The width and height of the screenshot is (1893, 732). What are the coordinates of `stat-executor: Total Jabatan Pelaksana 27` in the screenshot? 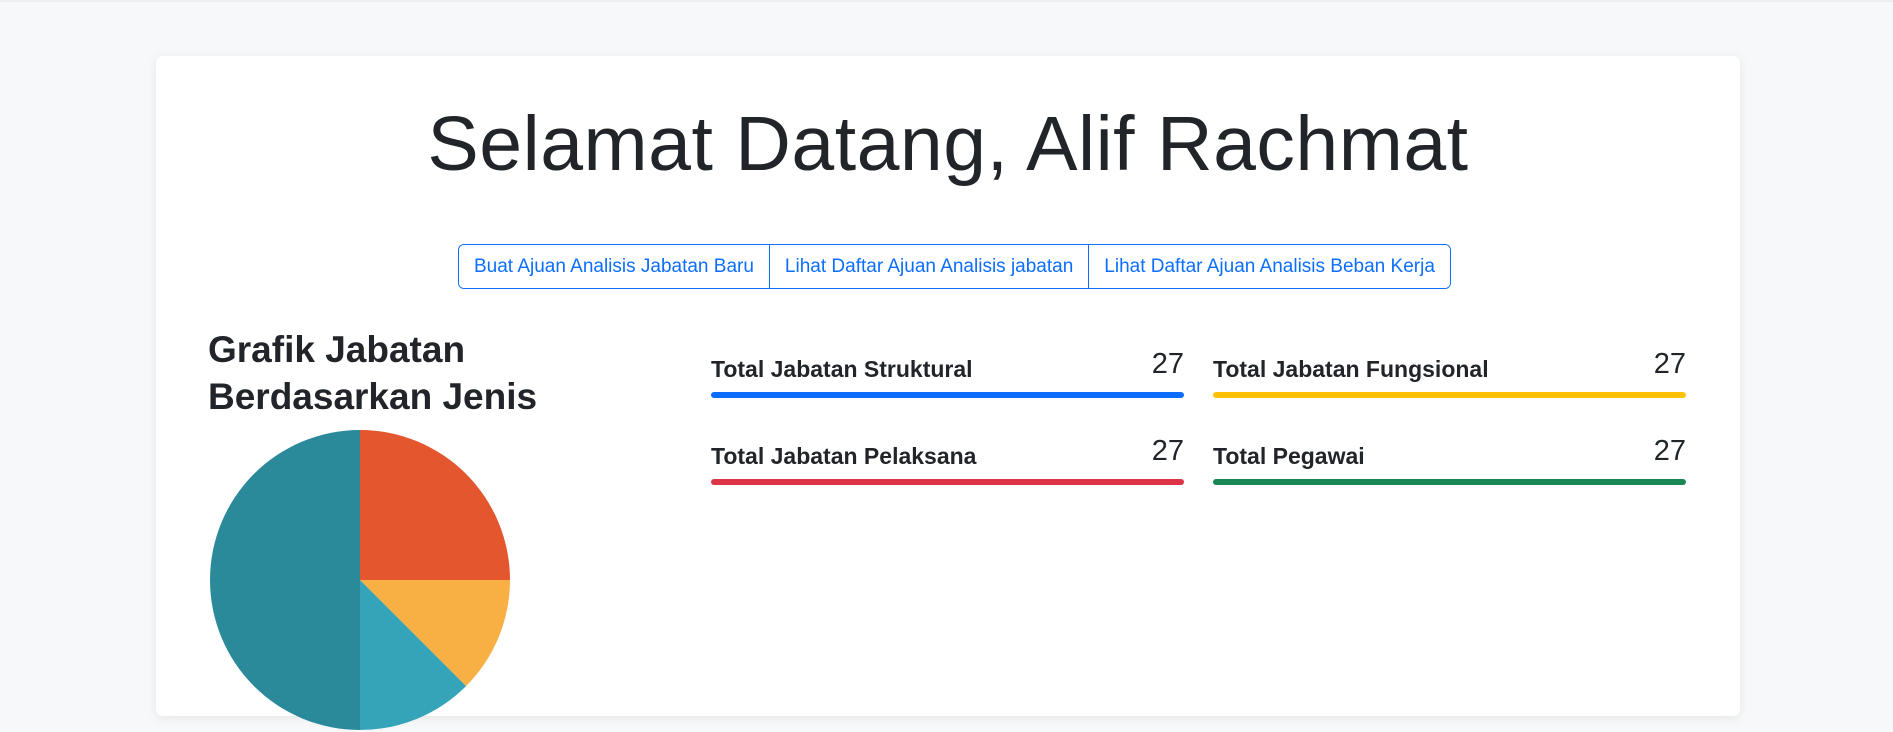 It's located at (947, 463).